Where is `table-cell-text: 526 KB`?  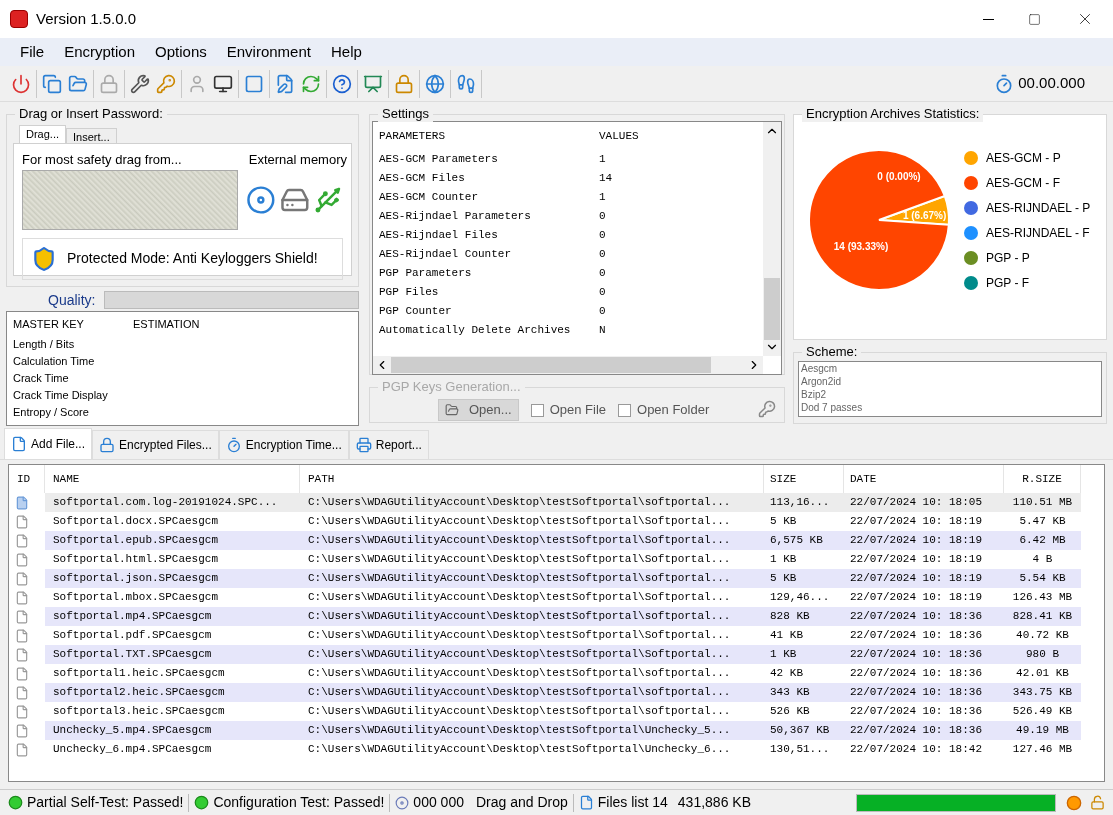
table-cell-text: 526 KB is located at coordinates (790, 712).